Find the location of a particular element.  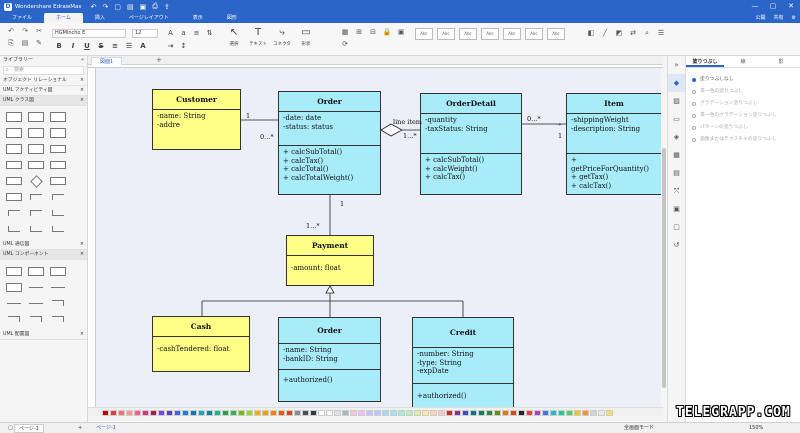

gear-icon: ⚙ is located at coordinates (794, 18).